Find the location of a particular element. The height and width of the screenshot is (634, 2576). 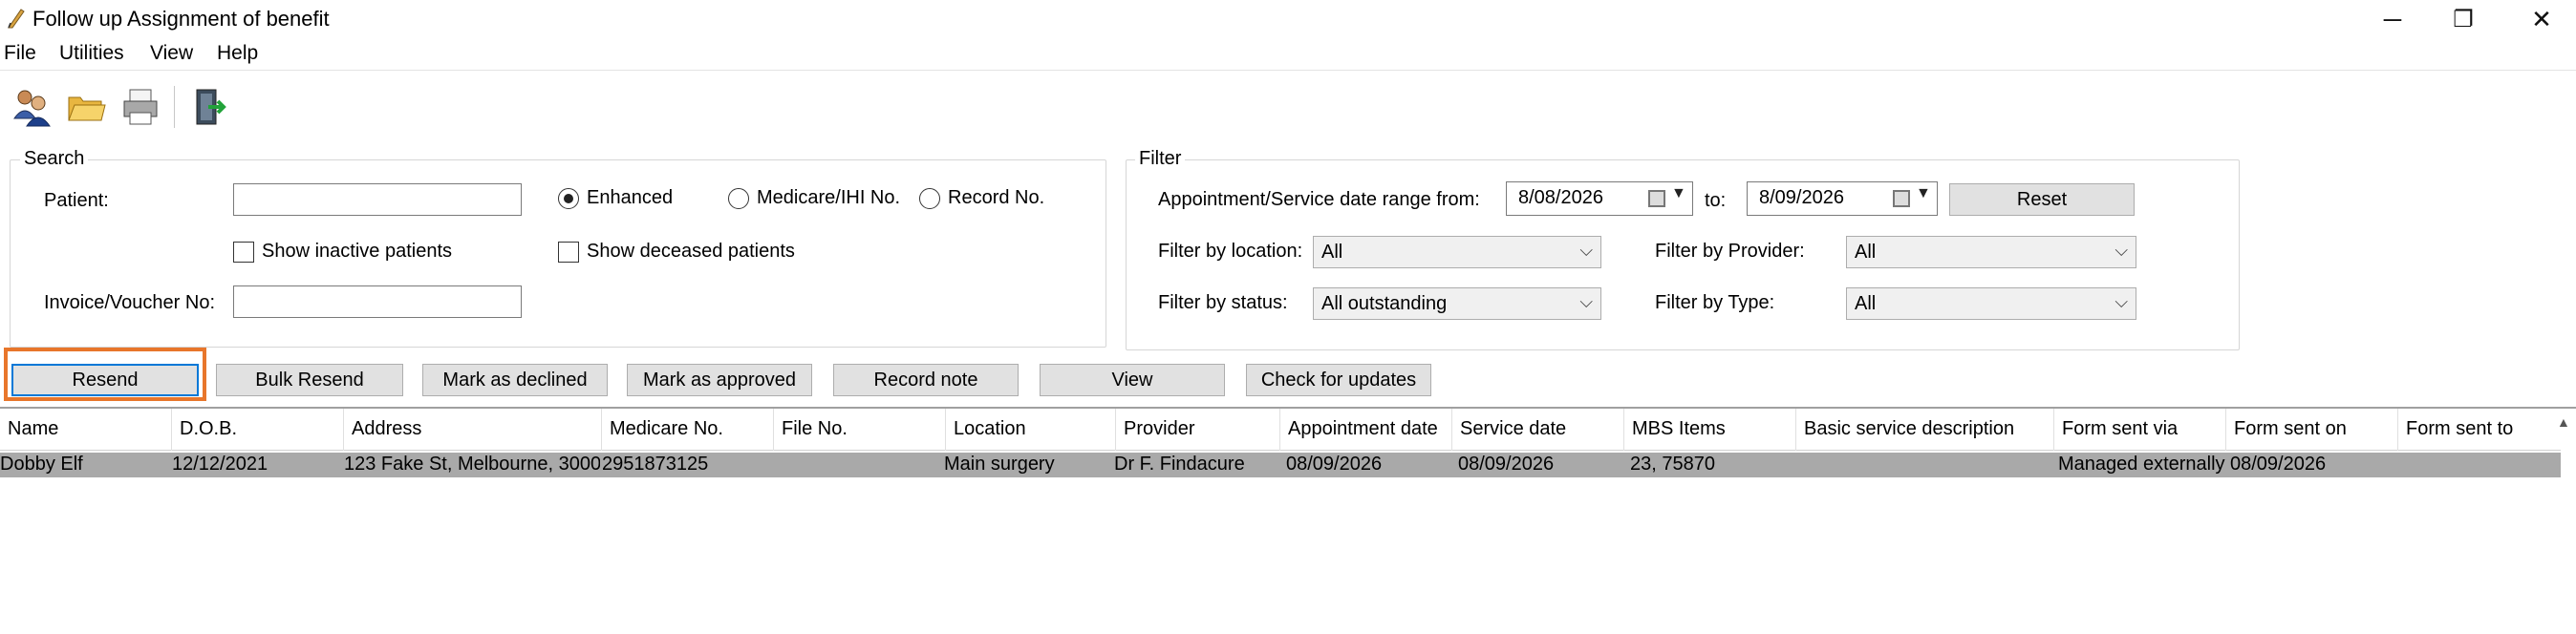

location-filter-value: All is located at coordinates (1332, 252).